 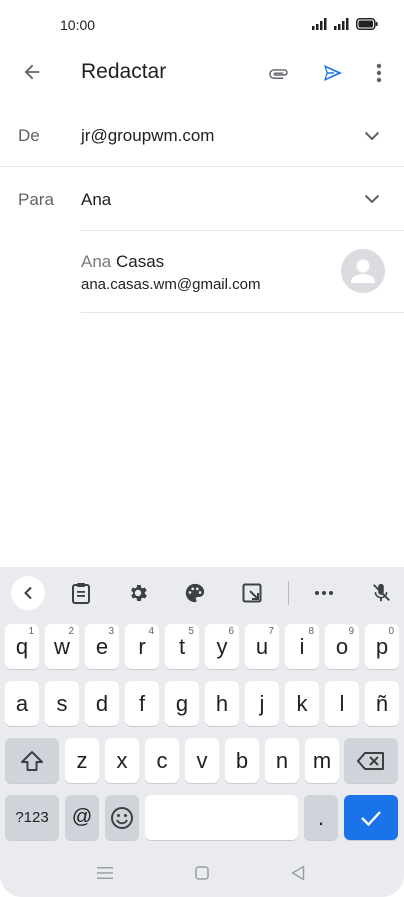 I want to click on clipboard-button, so click(x=81, y=593).